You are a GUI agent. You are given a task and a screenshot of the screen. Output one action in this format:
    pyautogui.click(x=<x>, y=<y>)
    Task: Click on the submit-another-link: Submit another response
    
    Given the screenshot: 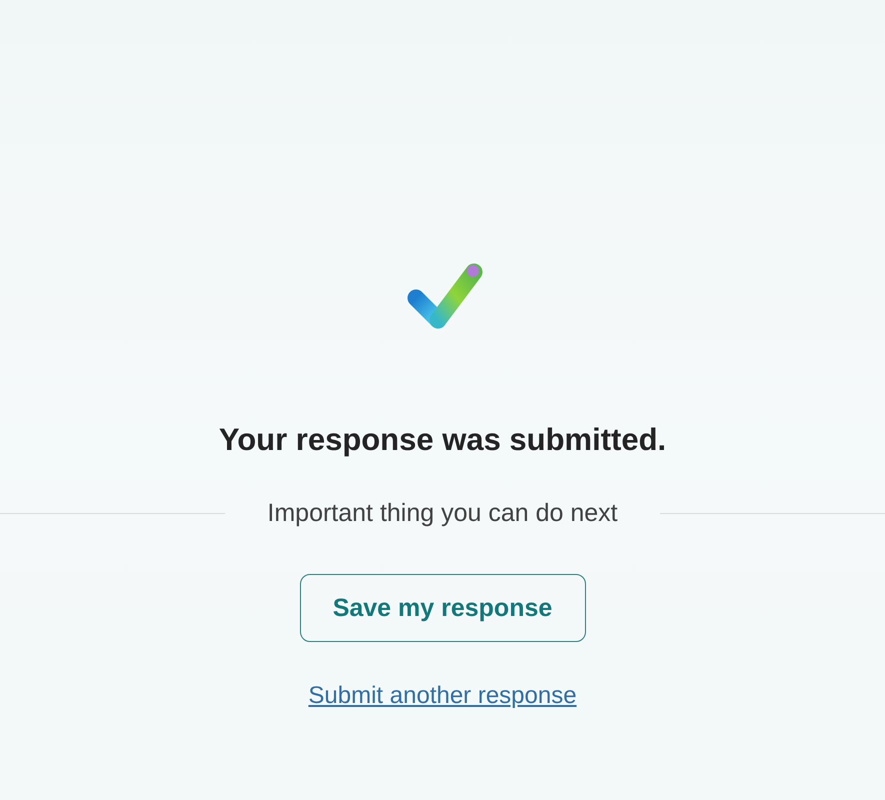 What is the action you would take?
    pyautogui.click(x=442, y=696)
    